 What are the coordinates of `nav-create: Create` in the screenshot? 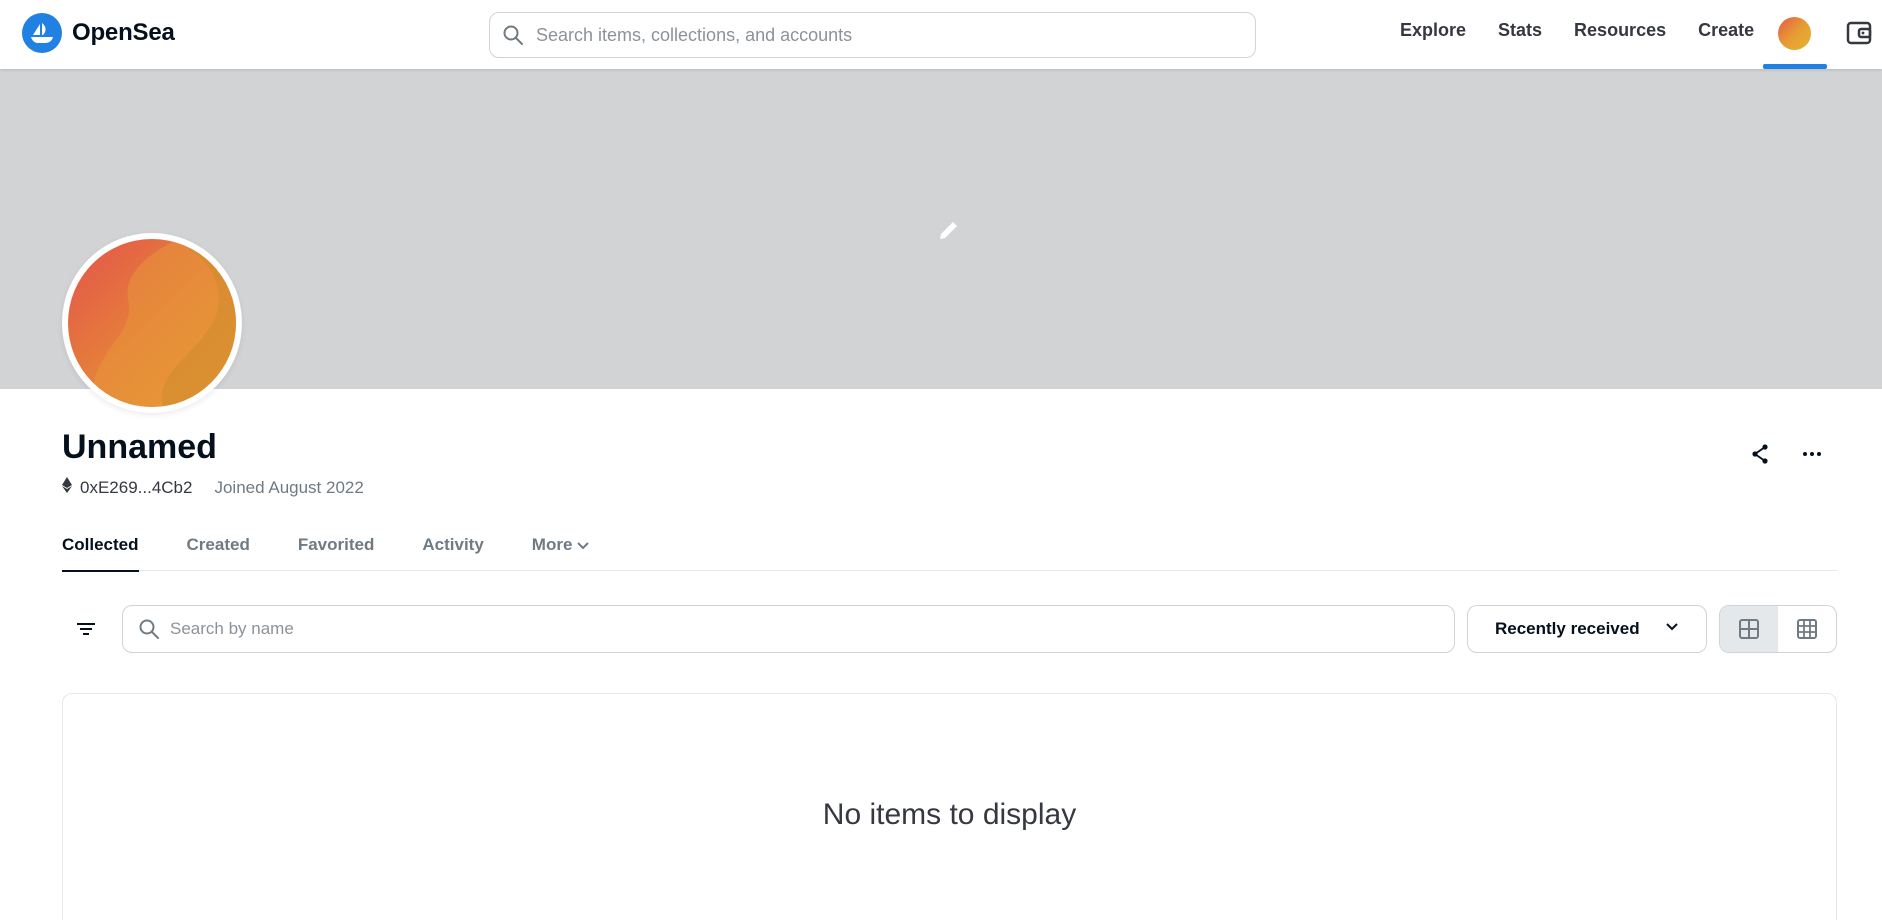 It's located at (1726, 30).